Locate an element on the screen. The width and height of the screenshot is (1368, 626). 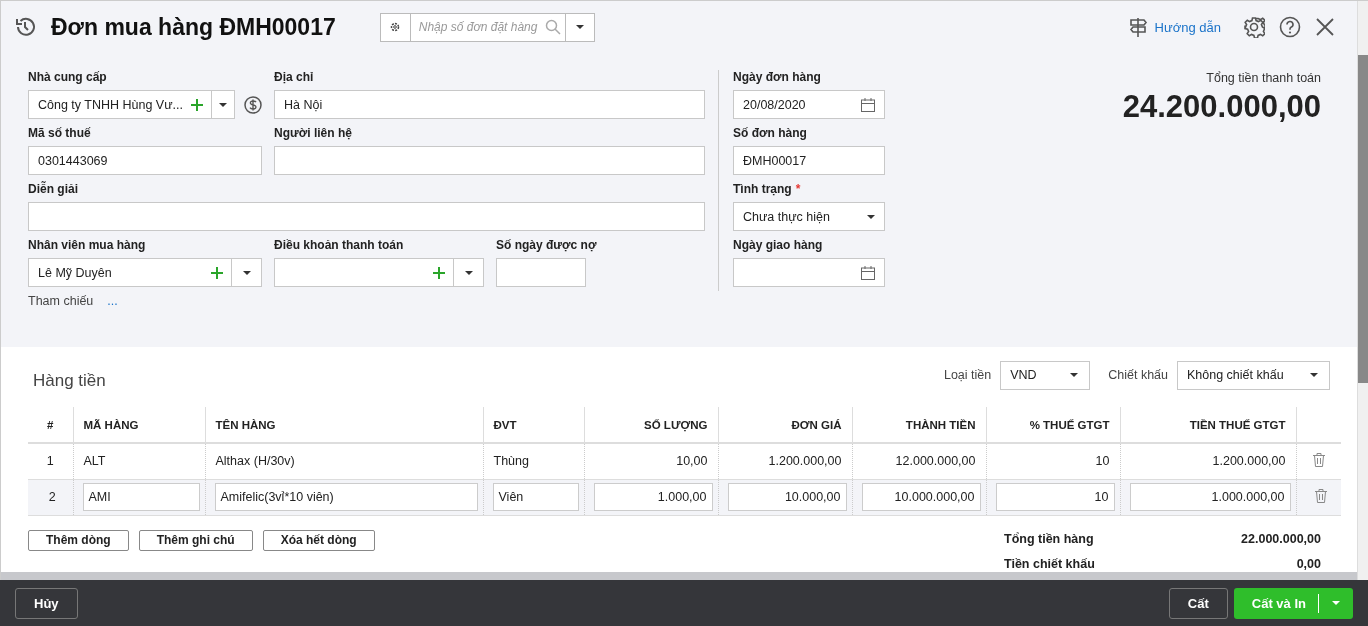
column-header: THÀNH TIỀN is located at coordinates (919, 425).